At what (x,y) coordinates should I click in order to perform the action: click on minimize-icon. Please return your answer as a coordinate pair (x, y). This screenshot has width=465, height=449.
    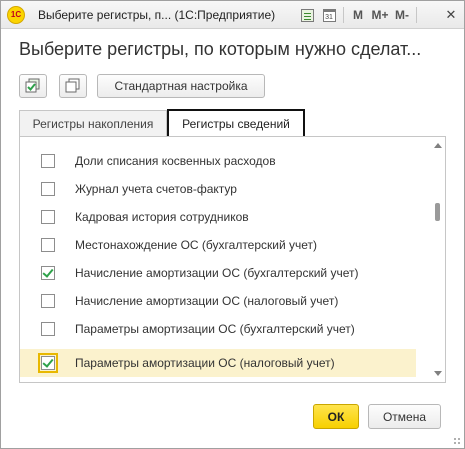
    Looking at the image, I should click on (429, 15).